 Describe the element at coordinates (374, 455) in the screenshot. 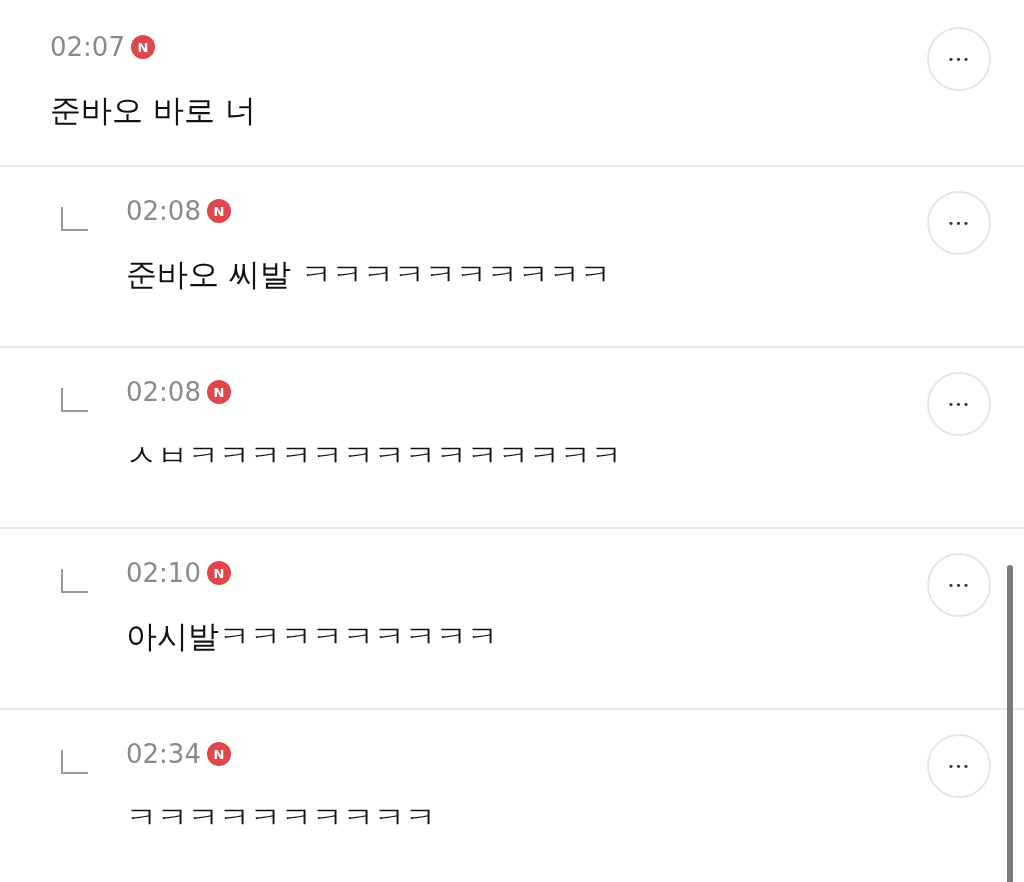

I see `comment-text: ㅅㅂㅋㅋㅋㅋㅋㅋㅋㅋㅋㅋㅋㅋㅋㅋ` at that location.